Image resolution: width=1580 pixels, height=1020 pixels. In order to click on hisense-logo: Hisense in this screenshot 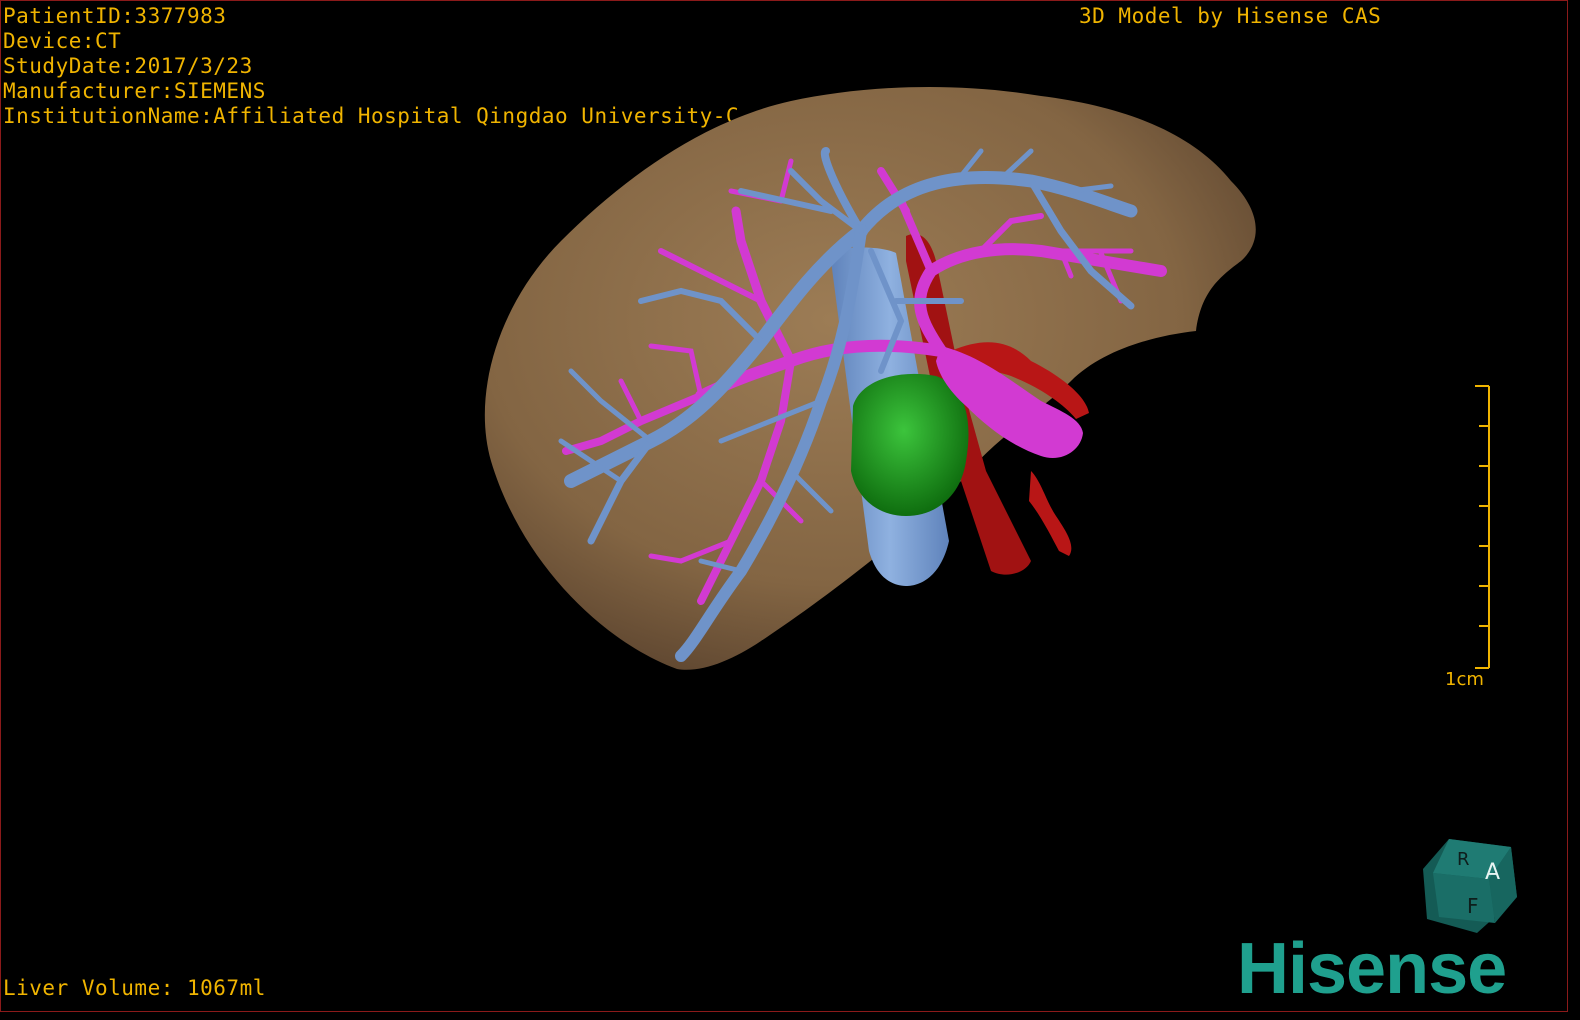, I will do `click(1372, 969)`.